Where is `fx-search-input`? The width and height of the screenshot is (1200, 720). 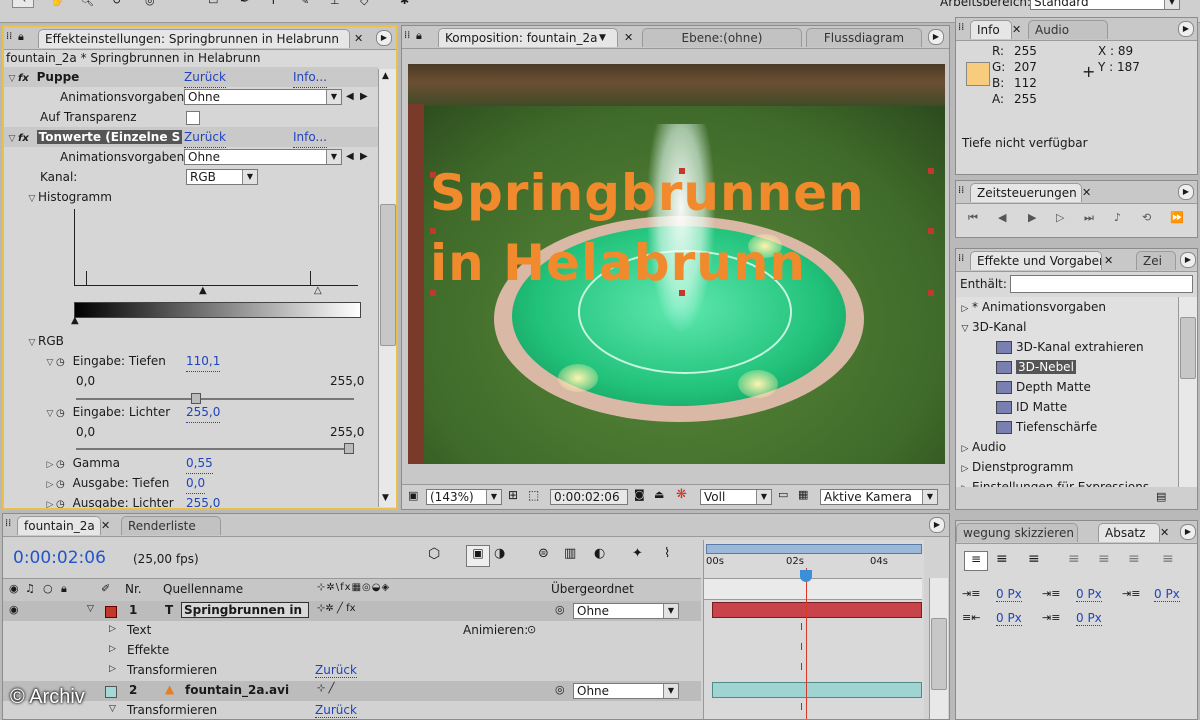
fx-search-input is located at coordinates (1101, 284).